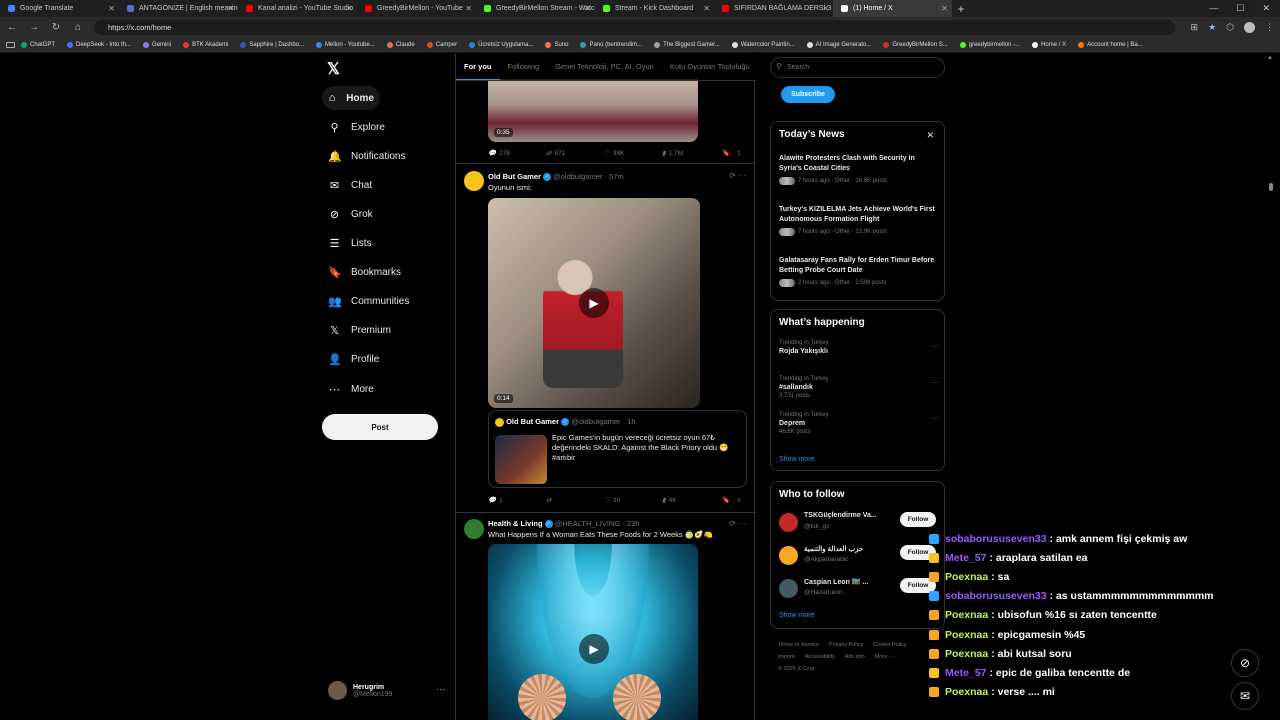 Image resolution: width=1280 pixels, height=720 pixels. Describe the element at coordinates (633, 500) in the screenshot. I see `like-button: ♡ 30` at that location.